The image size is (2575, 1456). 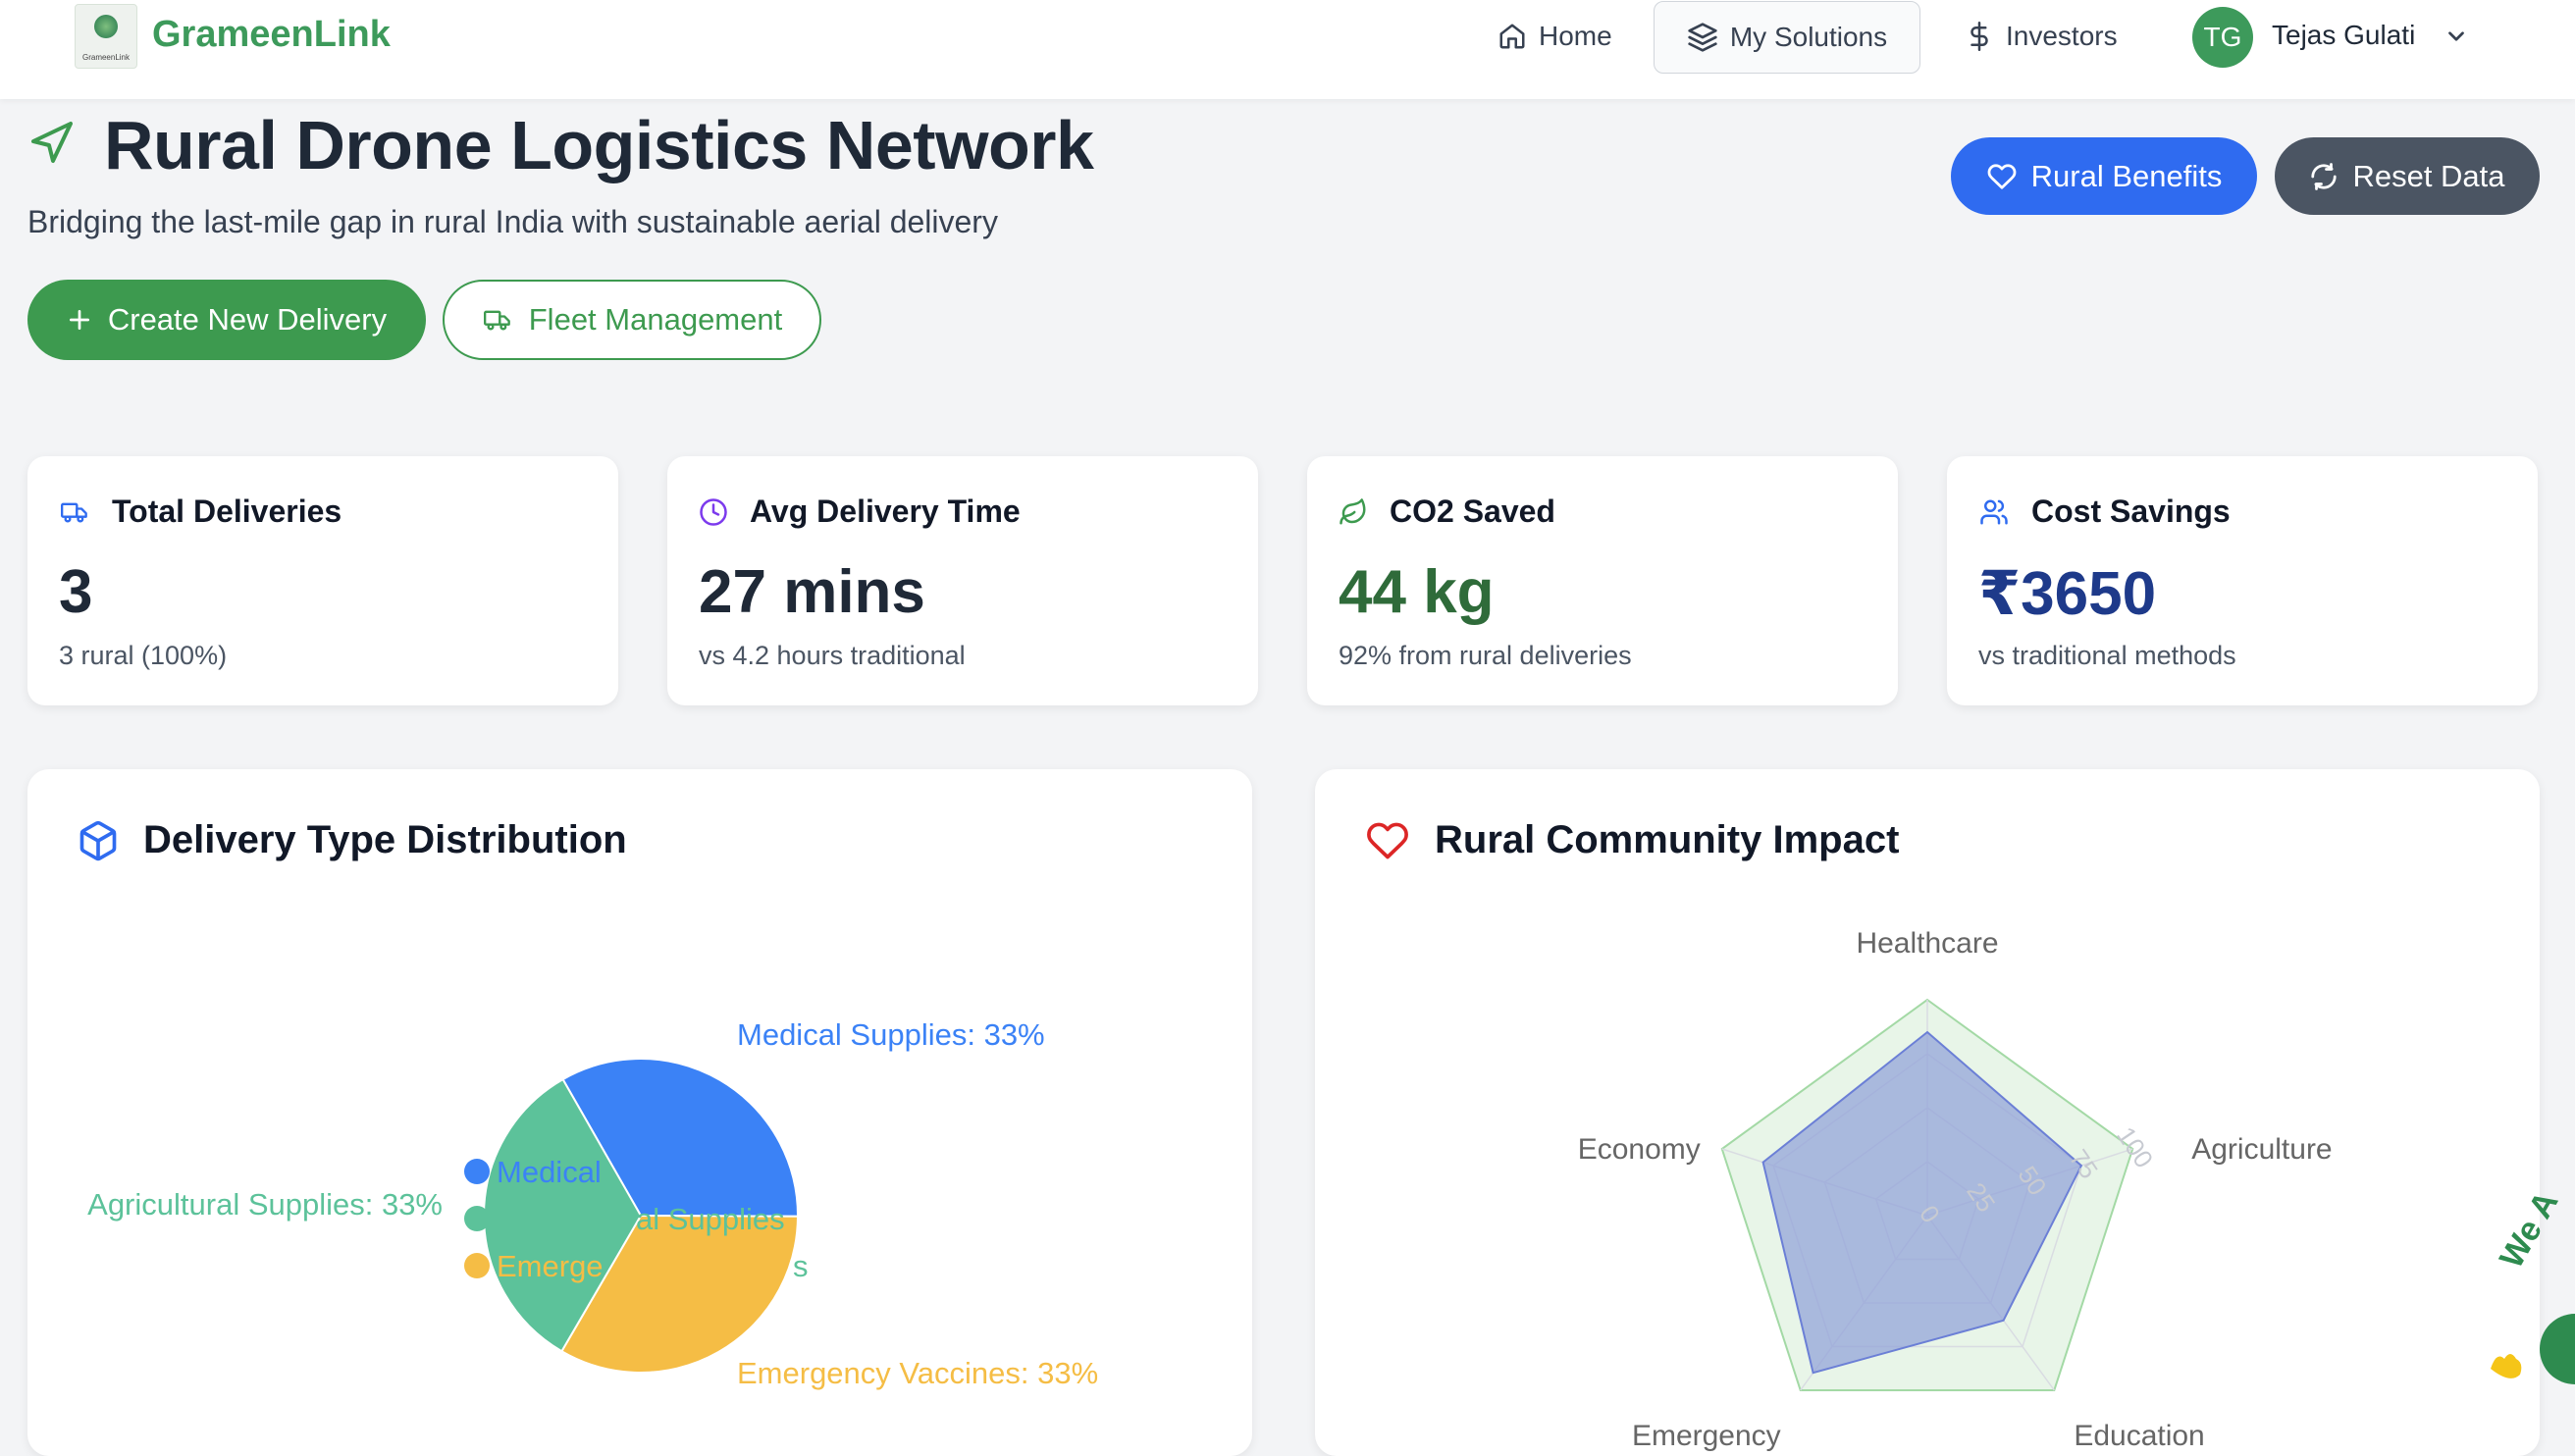 I want to click on home-icon, so click(x=1512, y=36).